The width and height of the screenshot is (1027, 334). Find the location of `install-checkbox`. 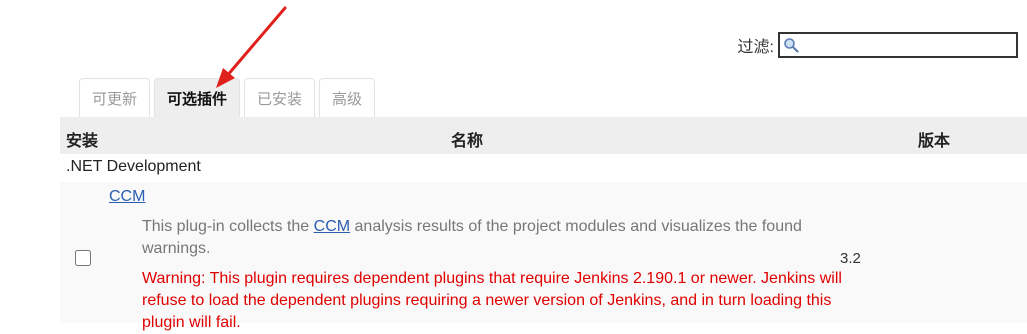

install-checkbox is located at coordinates (83, 258).